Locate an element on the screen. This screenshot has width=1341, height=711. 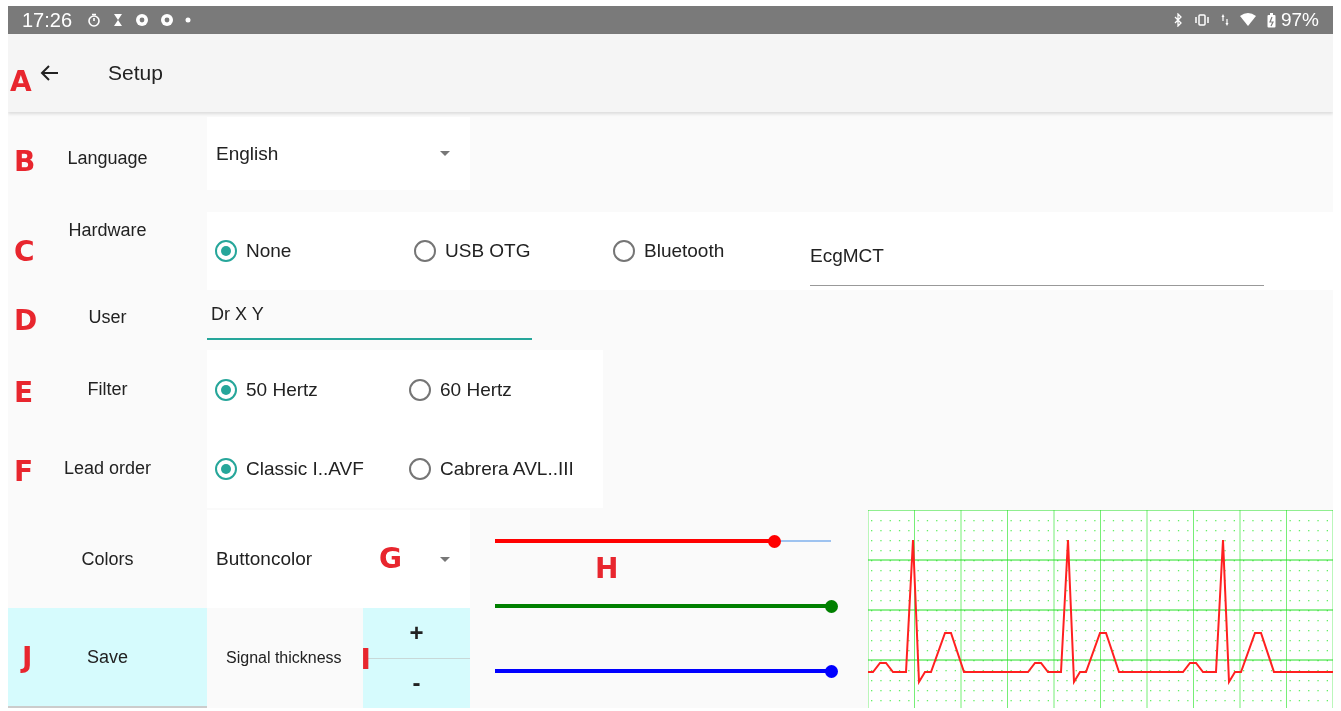
dot-icon is located at coordinates (188, 20).